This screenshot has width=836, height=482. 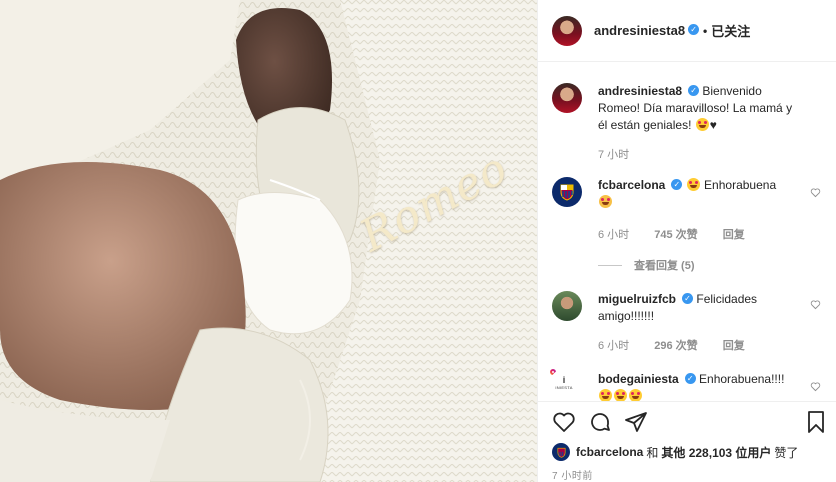 What do you see at coordinates (740, 185) in the screenshot?
I see `comment-text: Enhorabuena` at bounding box center [740, 185].